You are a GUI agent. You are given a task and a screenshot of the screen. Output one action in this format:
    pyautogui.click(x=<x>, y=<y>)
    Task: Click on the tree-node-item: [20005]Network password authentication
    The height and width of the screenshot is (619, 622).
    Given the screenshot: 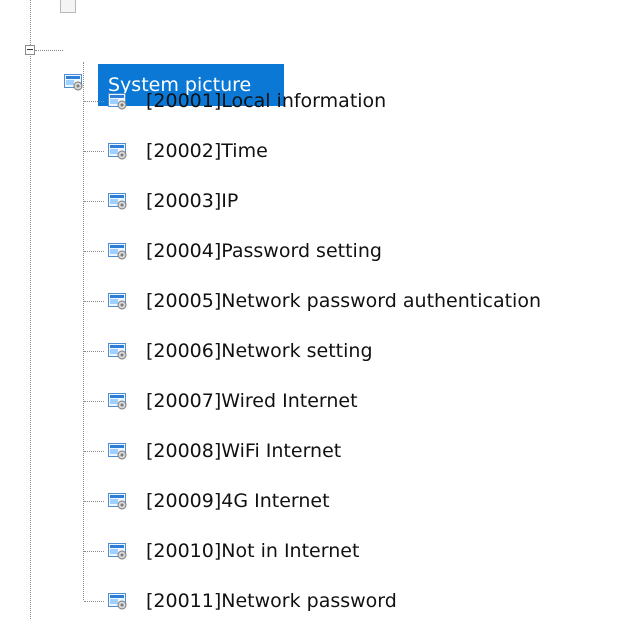 What is the action you would take?
    pyautogui.click(x=310, y=294)
    